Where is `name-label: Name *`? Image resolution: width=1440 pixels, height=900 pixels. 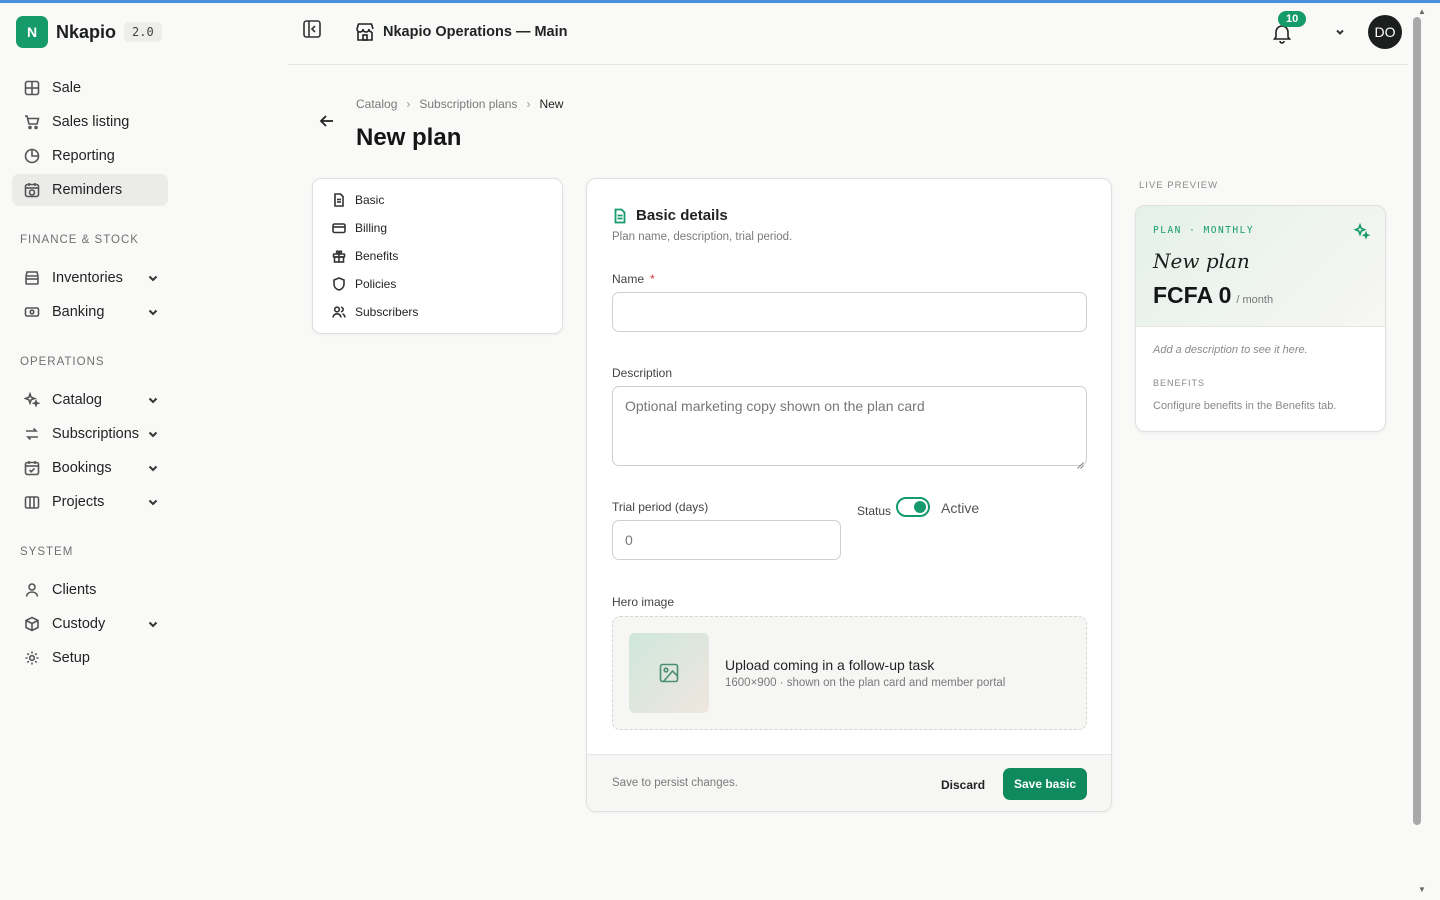 name-label: Name * is located at coordinates (633, 279).